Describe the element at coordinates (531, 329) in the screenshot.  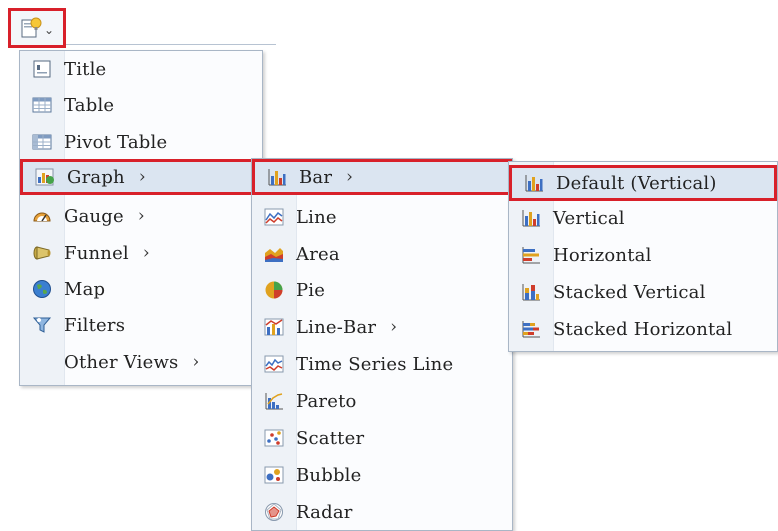
I see `stacked-horizontal-icon` at that location.